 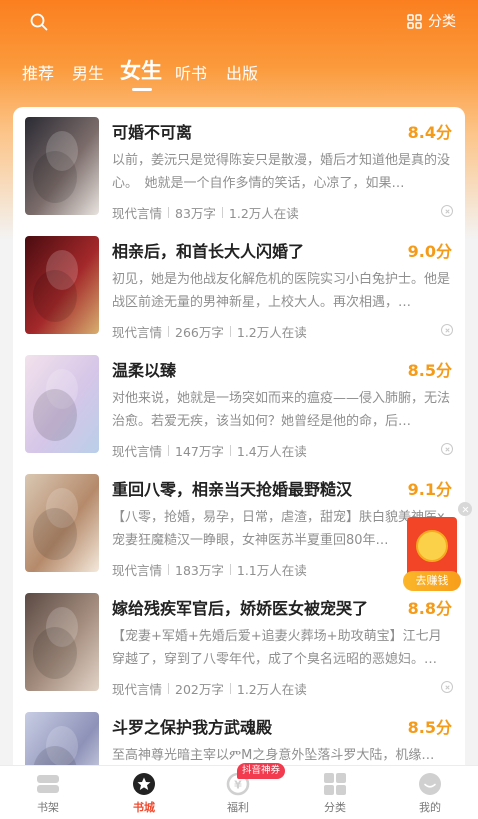 I want to click on bookshelf-icon, so click(x=48, y=784).